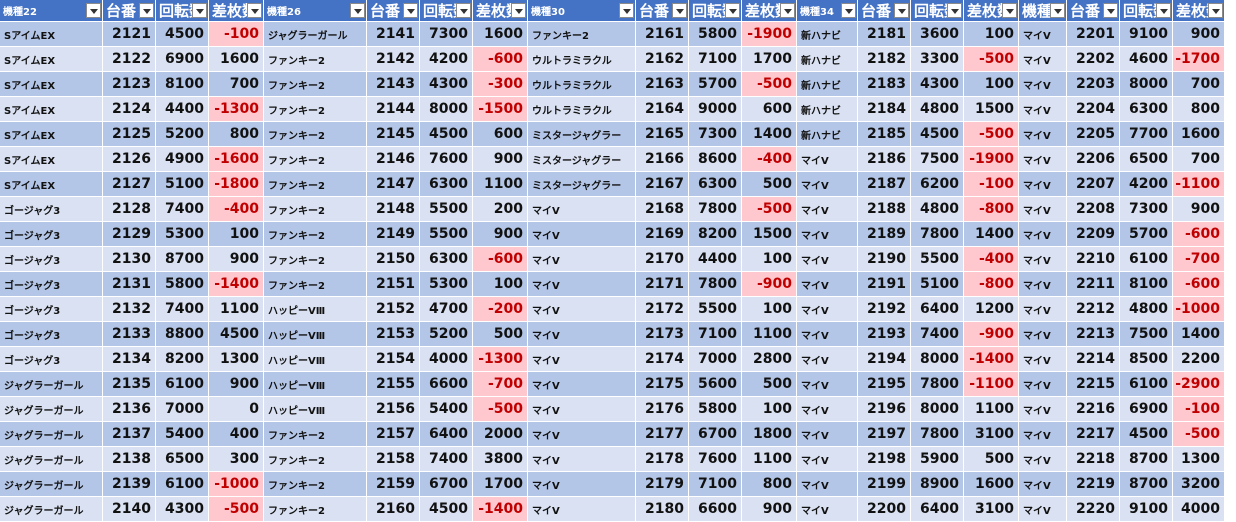 Image resolution: width=1236 pixels, height=522 pixels. What do you see at coordinates (937, 259) in the screenshot?
I see `cell-spins: 5500` at bounding box center [937, 259].